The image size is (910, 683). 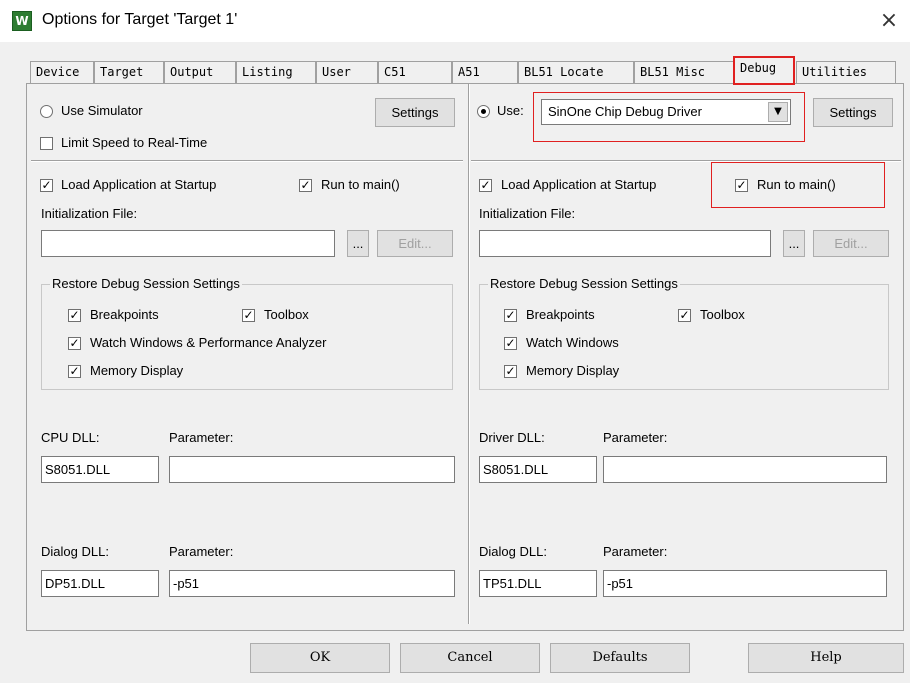 I want to click on right-dialog-param-label: Parameter:, so click(x=635, y=551).